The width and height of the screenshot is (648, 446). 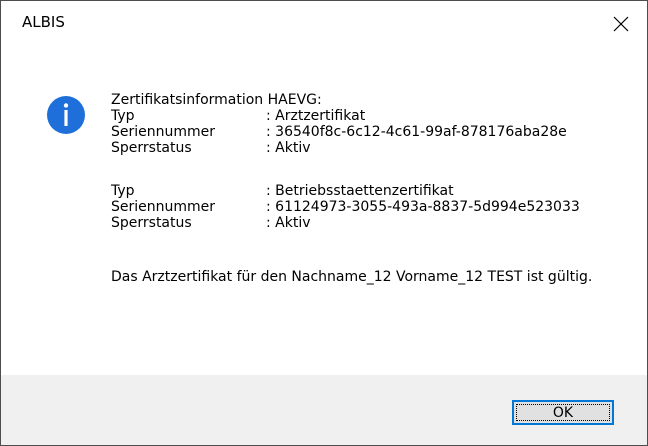 What do you see at coordinates (216, 100) in the screenshot?
I see `message-heading: Zertifikatsinformation HAEVG:` at bounding box center [216, 100].